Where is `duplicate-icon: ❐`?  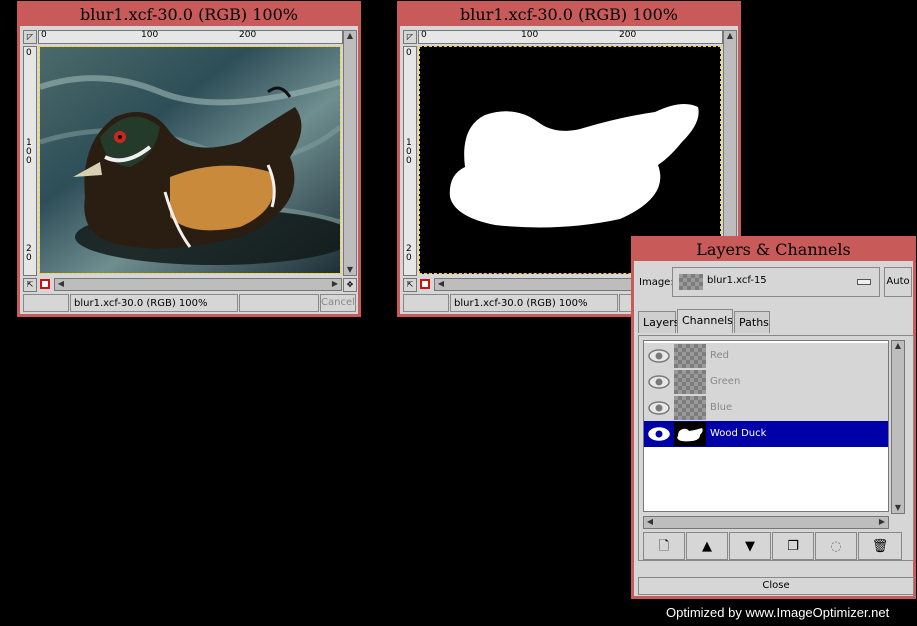
duplicate-icon: ❐ is located at coordinates (793, 546).